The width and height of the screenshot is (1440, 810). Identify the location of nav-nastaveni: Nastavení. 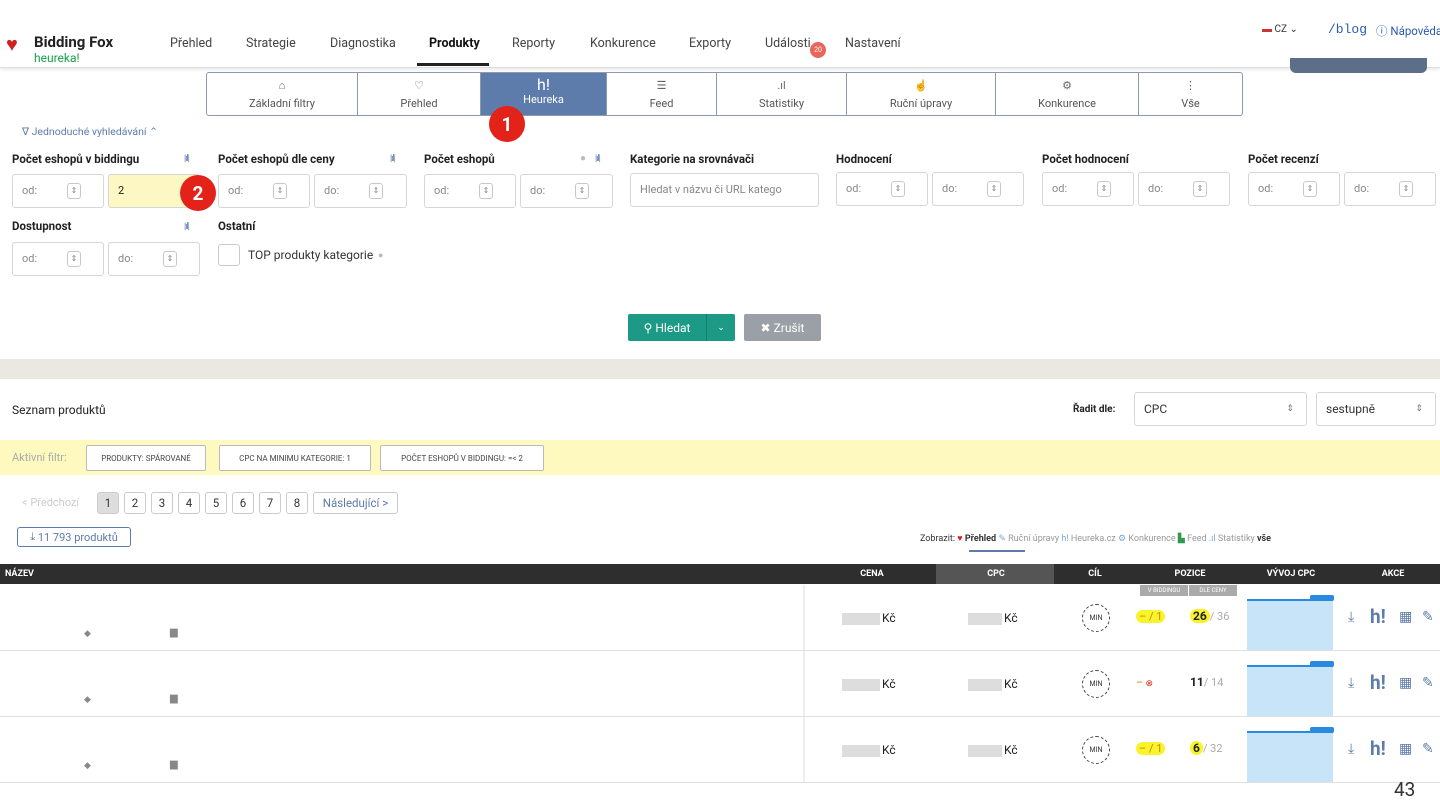
(873, 43).